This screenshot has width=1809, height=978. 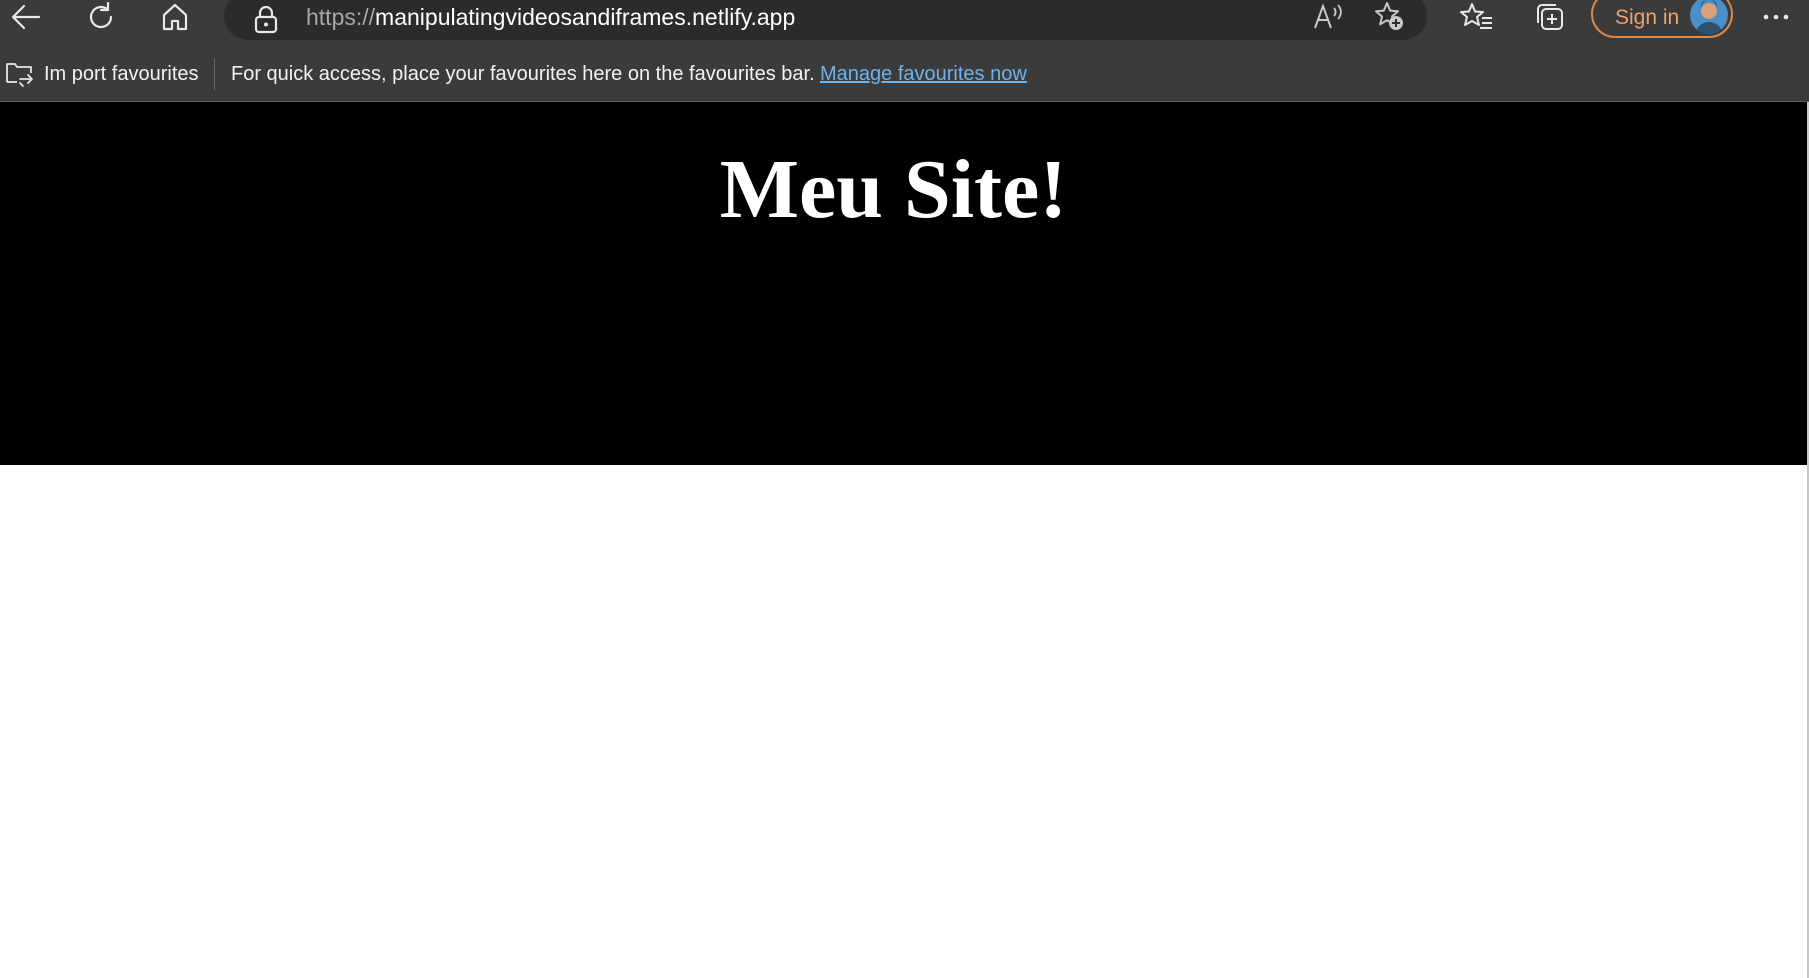 I want to click on favourites-button, so click(x=1476, y=17).